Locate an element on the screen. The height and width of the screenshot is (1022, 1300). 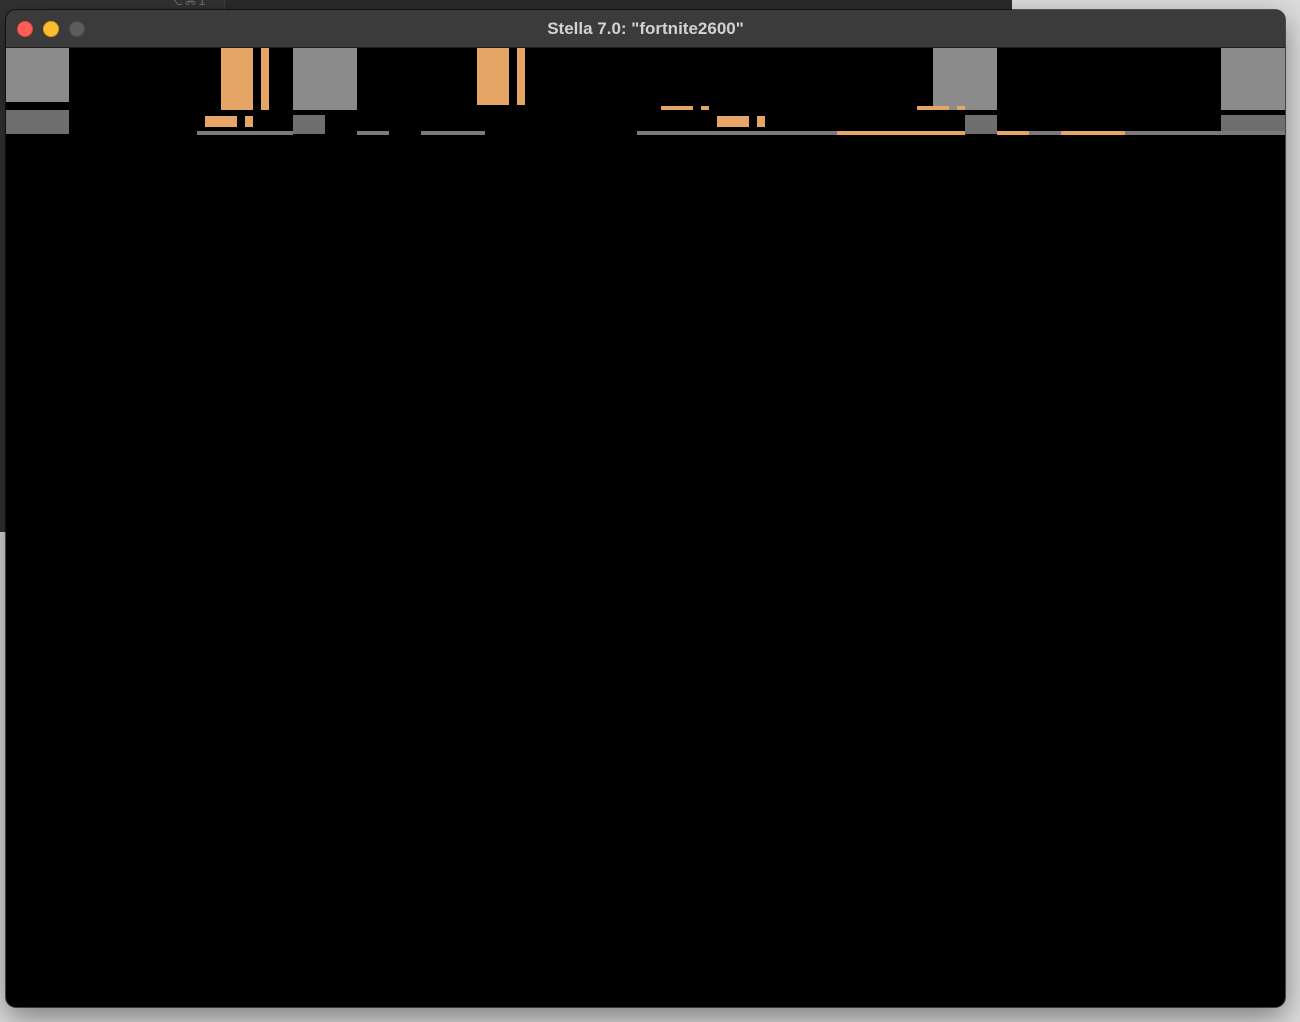
minimize-icon is located at coordinates (51, 29).